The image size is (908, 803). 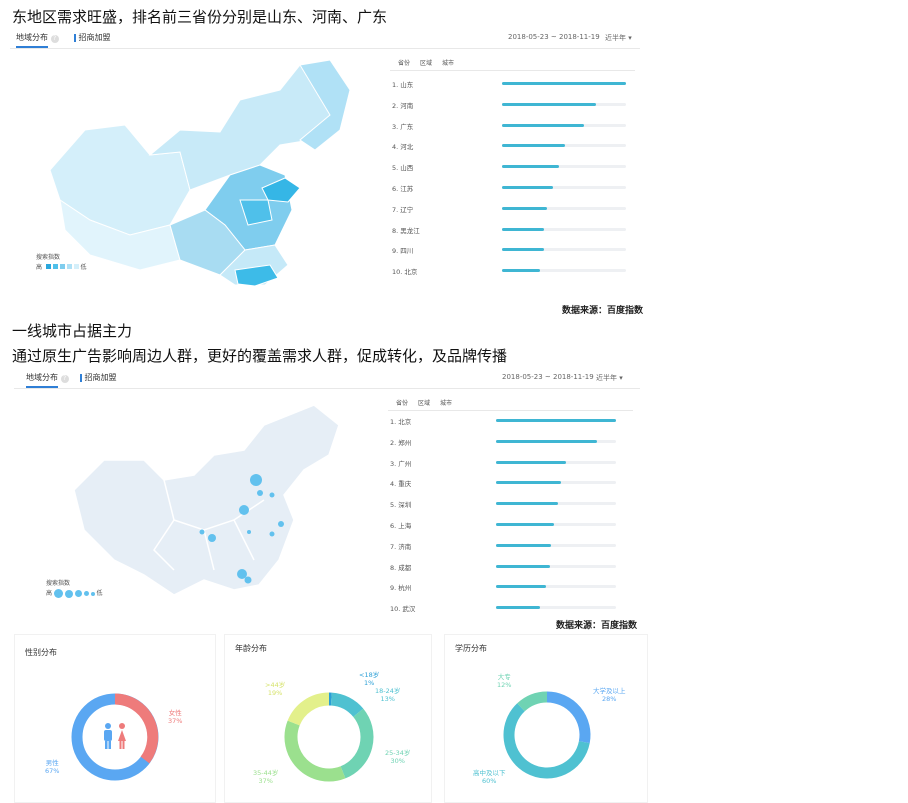 I want to click on ranking-label: 5. 山西, so click(x=402, y=167).